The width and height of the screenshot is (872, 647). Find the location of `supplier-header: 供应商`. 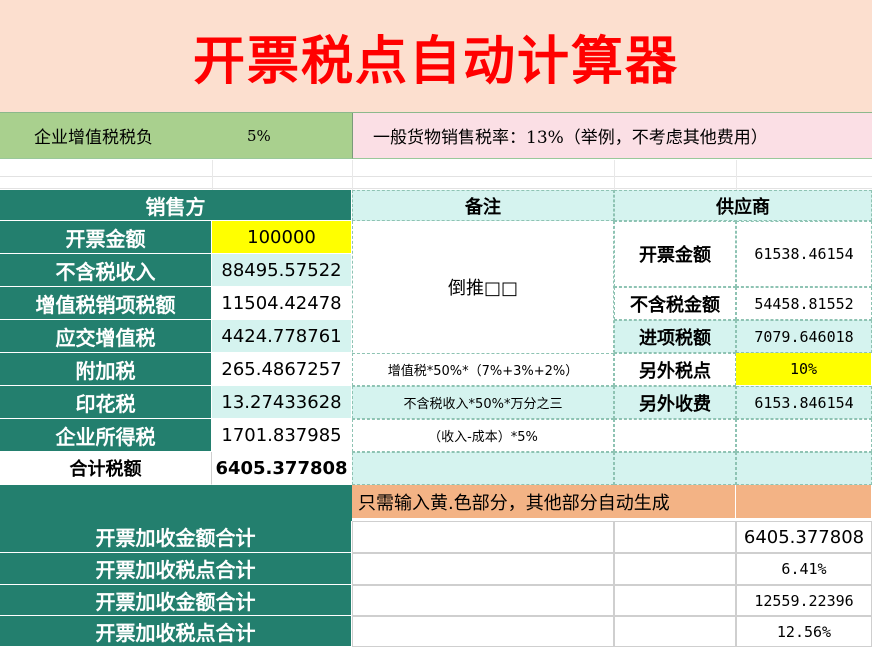

supplier-header: 供应商 is located at coordinates (743, 205).